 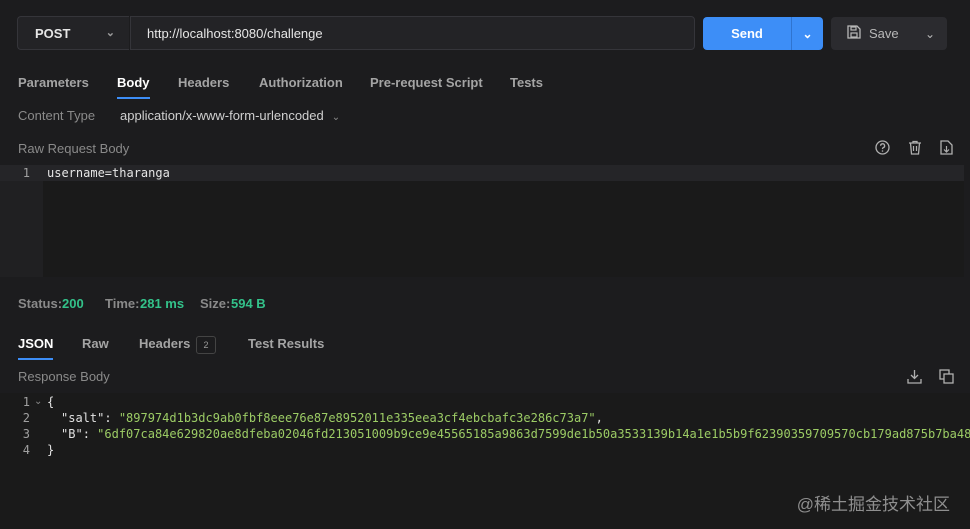 I want to click on content-type-label: Content Type, so click(x=57, y=115).